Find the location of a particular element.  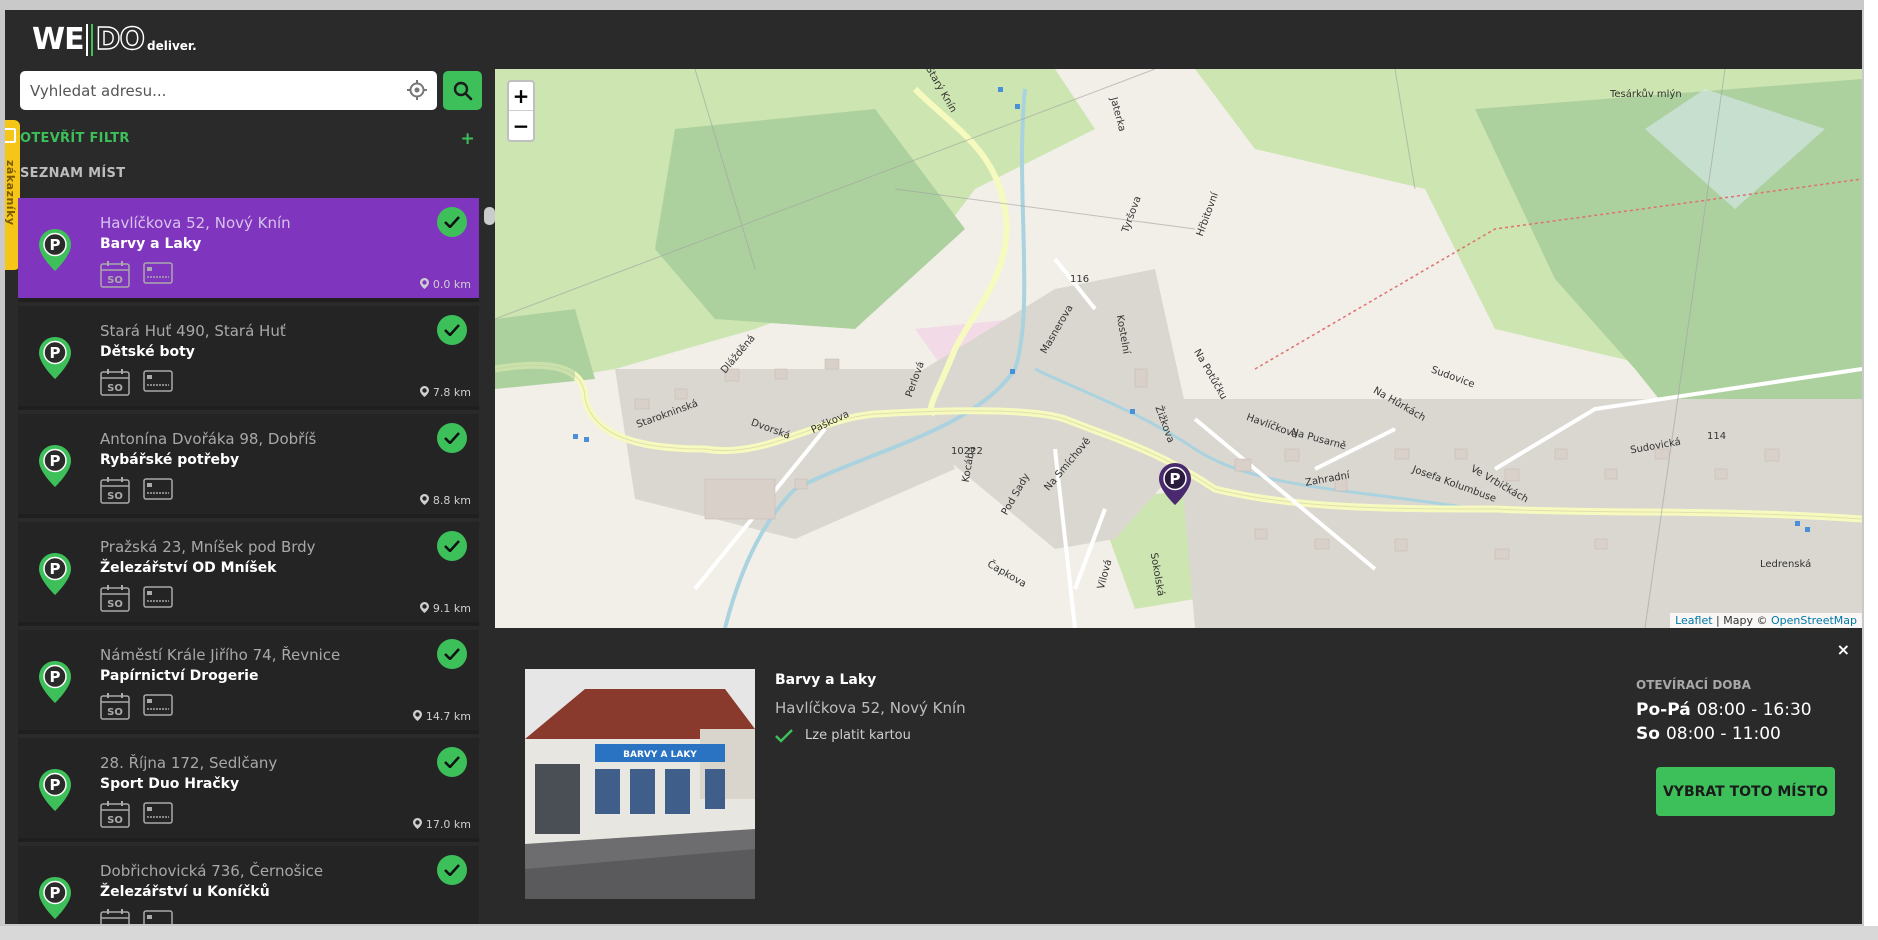

place-list-title: SEZNAM MÍST is located at coordinates (73, 173).